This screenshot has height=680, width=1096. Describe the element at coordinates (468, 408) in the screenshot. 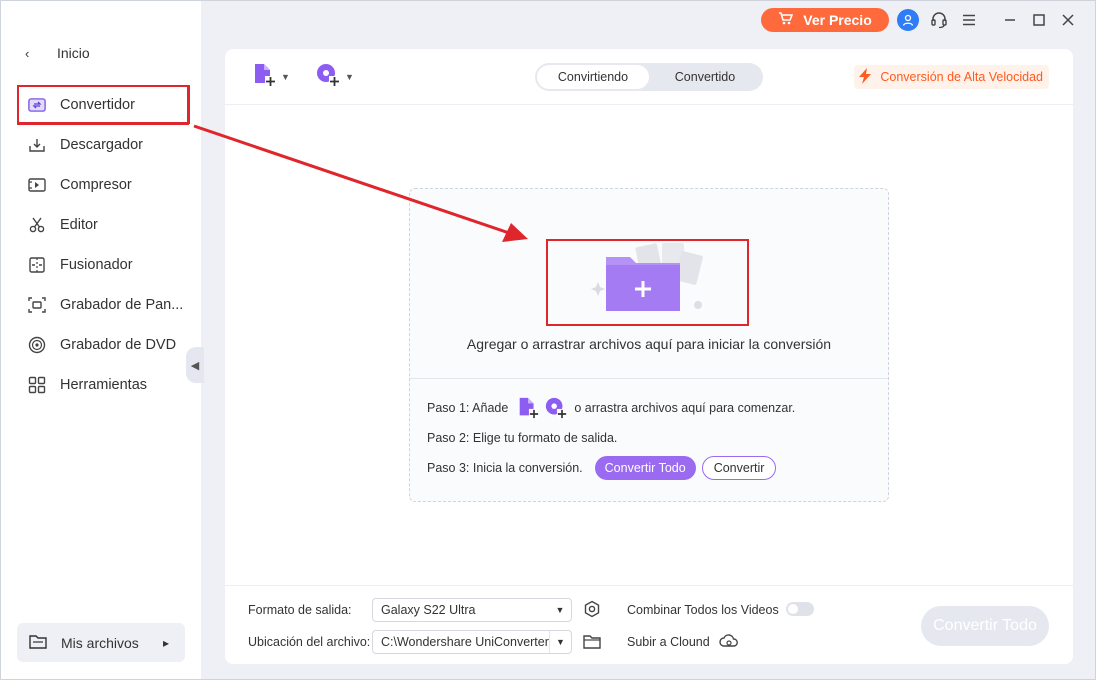

I see `step-1-prefix: Paso 1: Añade` at that location.